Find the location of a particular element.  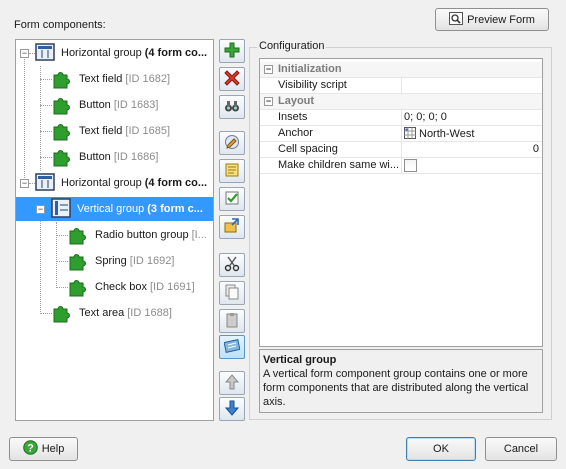

property-anchor: Anchor North-West is located at coordinates (401, 134).